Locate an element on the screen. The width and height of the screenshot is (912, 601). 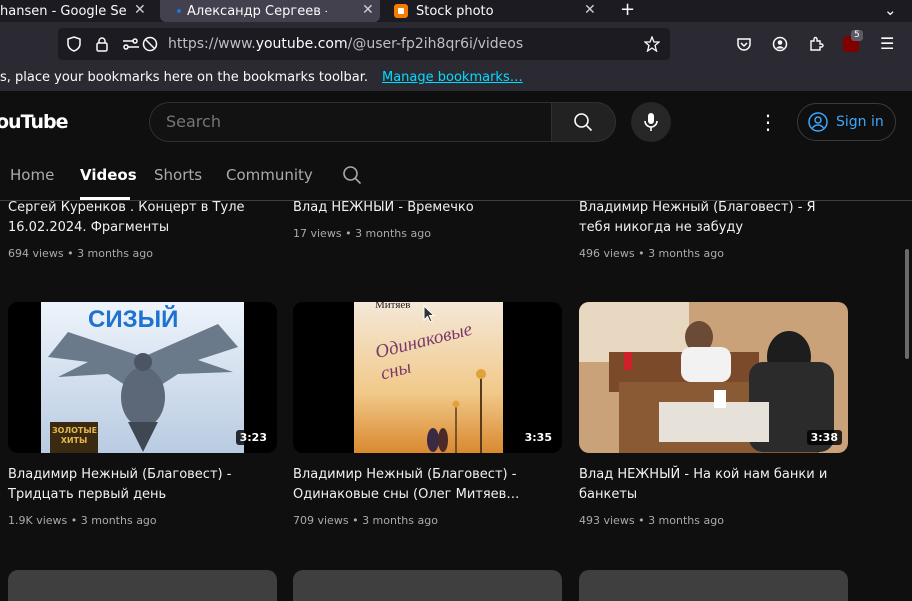
search-input is located at coordinates (351, 121).